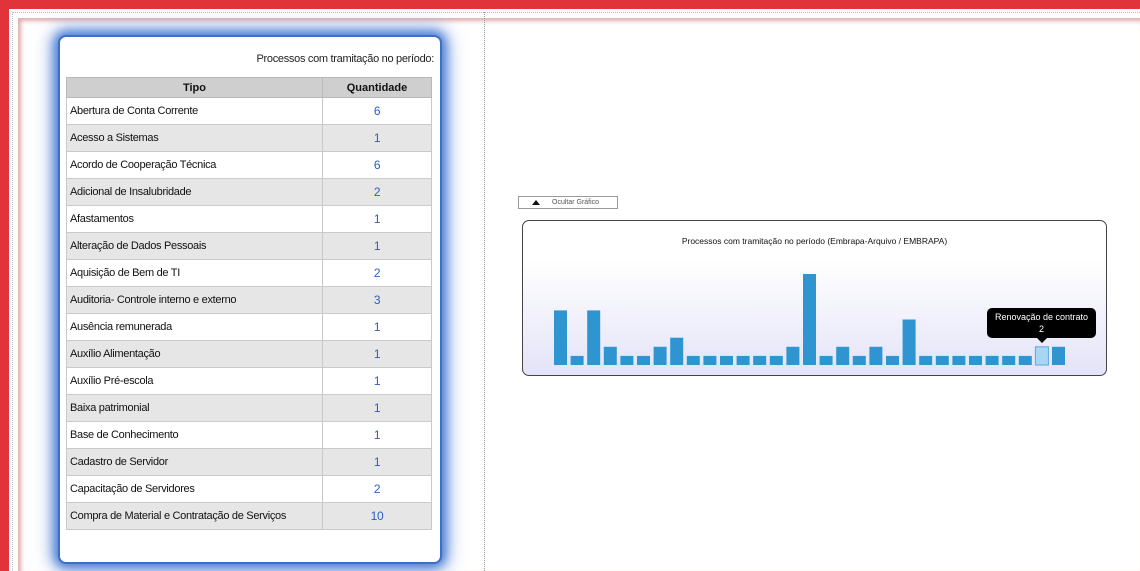 Image resolution: width=1140 pixels, height=571 pixels. I want to click on dotted-border-top, so click(576, 12).